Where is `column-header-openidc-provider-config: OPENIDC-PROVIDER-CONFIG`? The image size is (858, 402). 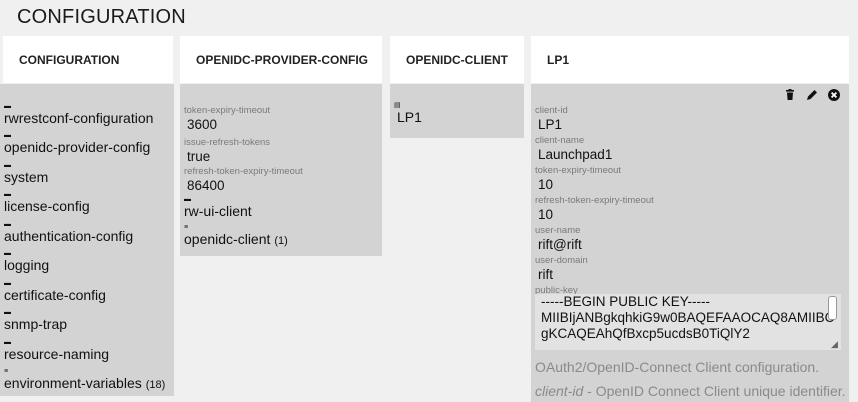
column-header-openidc-provider-config: OPENIDC-PROVIDER-CONFIG is located at coordinates (281, 59).